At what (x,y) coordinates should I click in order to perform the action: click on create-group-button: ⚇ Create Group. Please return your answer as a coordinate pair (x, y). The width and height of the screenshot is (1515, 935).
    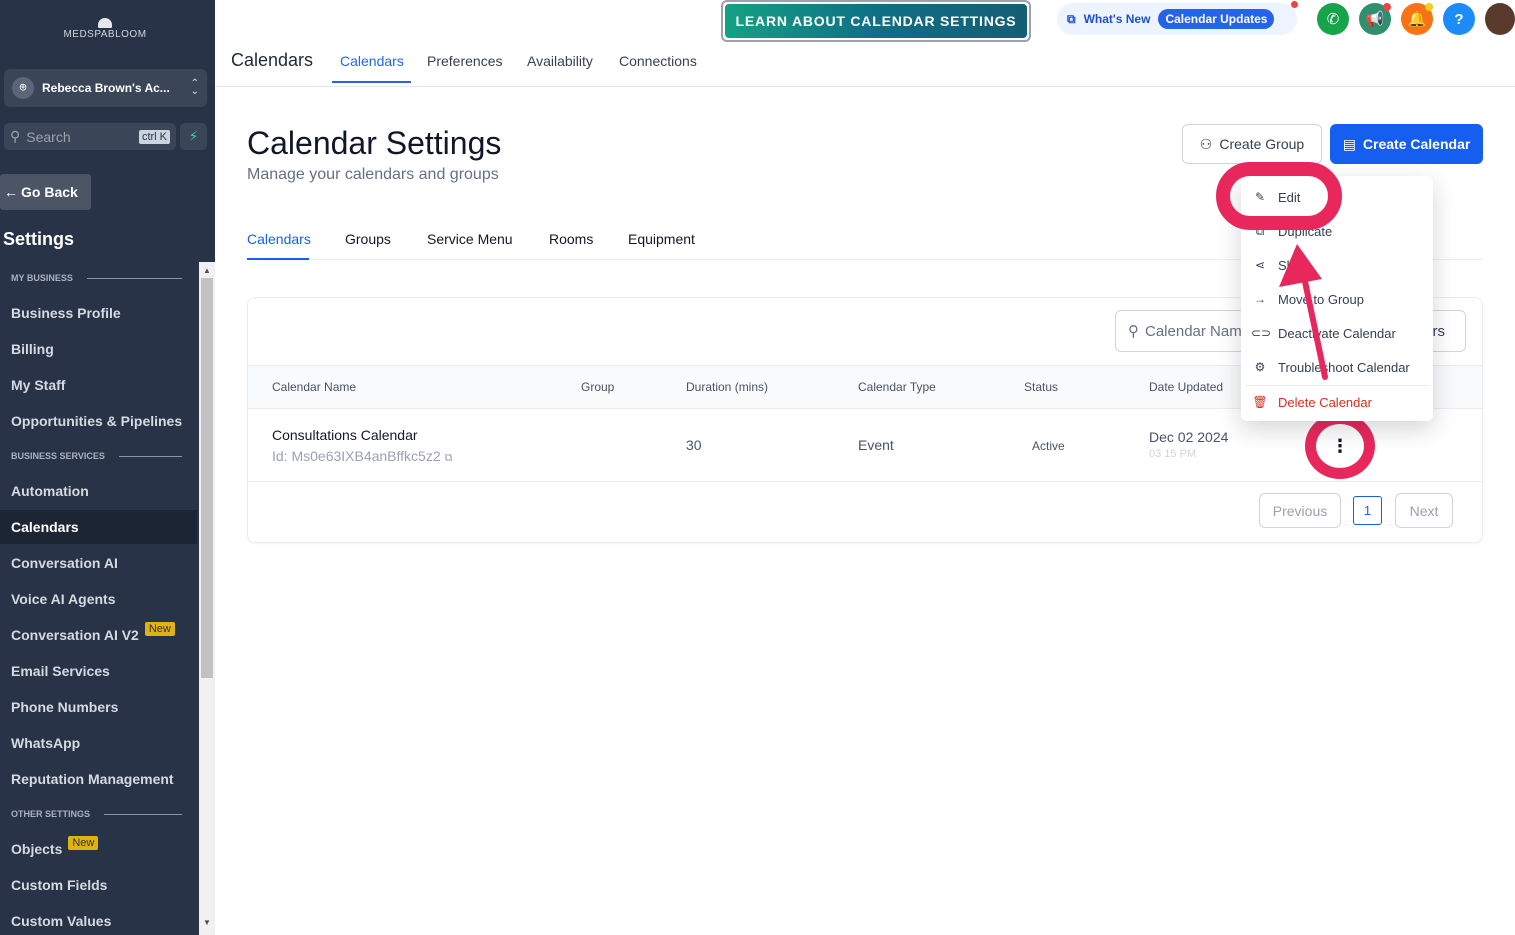
    Looking at the image, I should click on (1252, 144).